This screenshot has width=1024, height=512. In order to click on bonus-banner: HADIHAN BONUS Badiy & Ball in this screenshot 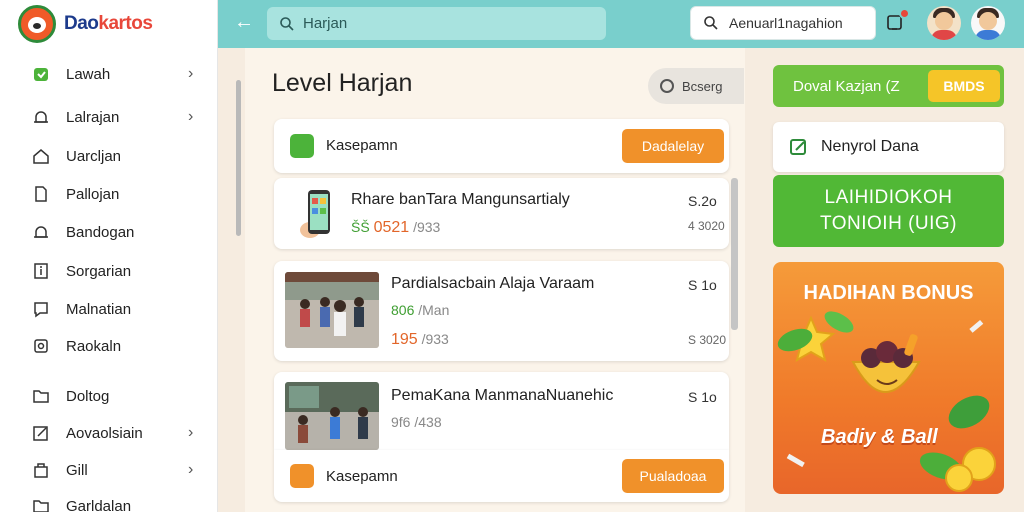, I will do `click(888, 378)`.